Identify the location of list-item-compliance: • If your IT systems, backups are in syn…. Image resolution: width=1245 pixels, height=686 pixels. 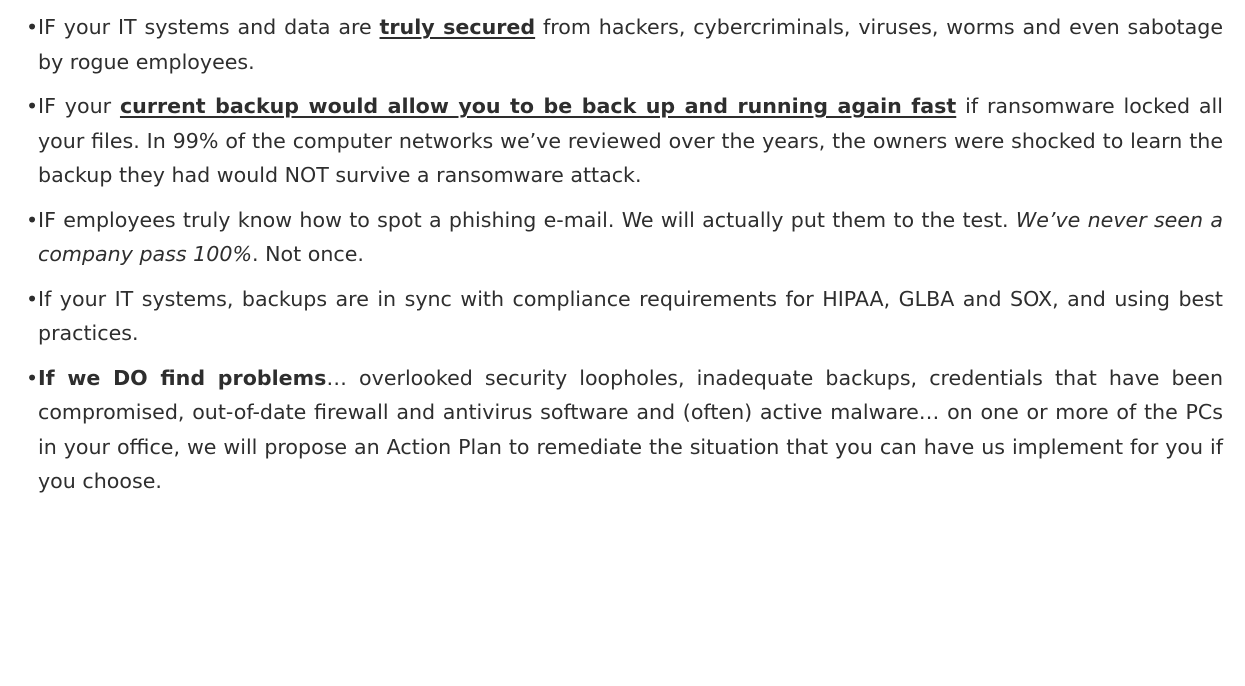
(624, 316).